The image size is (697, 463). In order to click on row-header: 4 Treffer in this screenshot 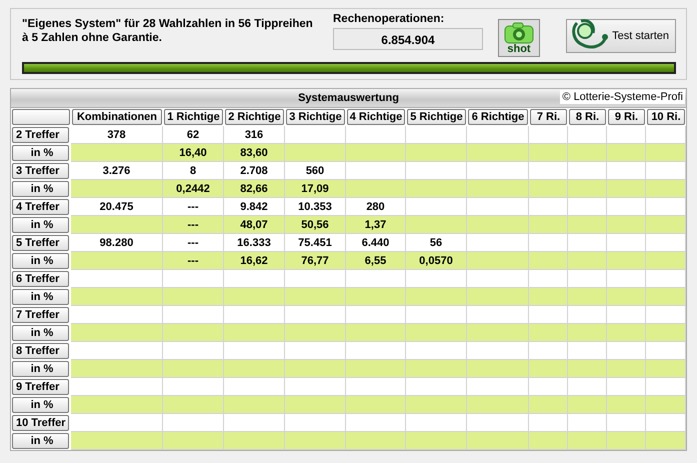, I will do `click(40, 207)`.